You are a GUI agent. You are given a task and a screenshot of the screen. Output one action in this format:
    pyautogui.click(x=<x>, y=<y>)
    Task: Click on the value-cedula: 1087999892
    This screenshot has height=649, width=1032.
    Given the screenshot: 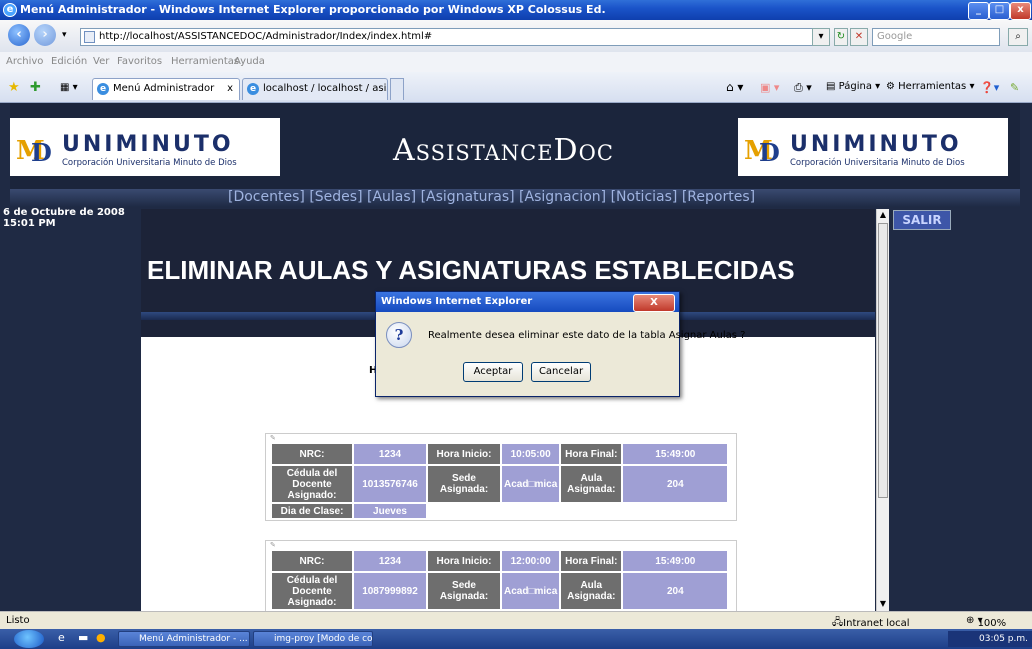 What is the action you would take?
    pyautogui.click(x=390, y=591)
    